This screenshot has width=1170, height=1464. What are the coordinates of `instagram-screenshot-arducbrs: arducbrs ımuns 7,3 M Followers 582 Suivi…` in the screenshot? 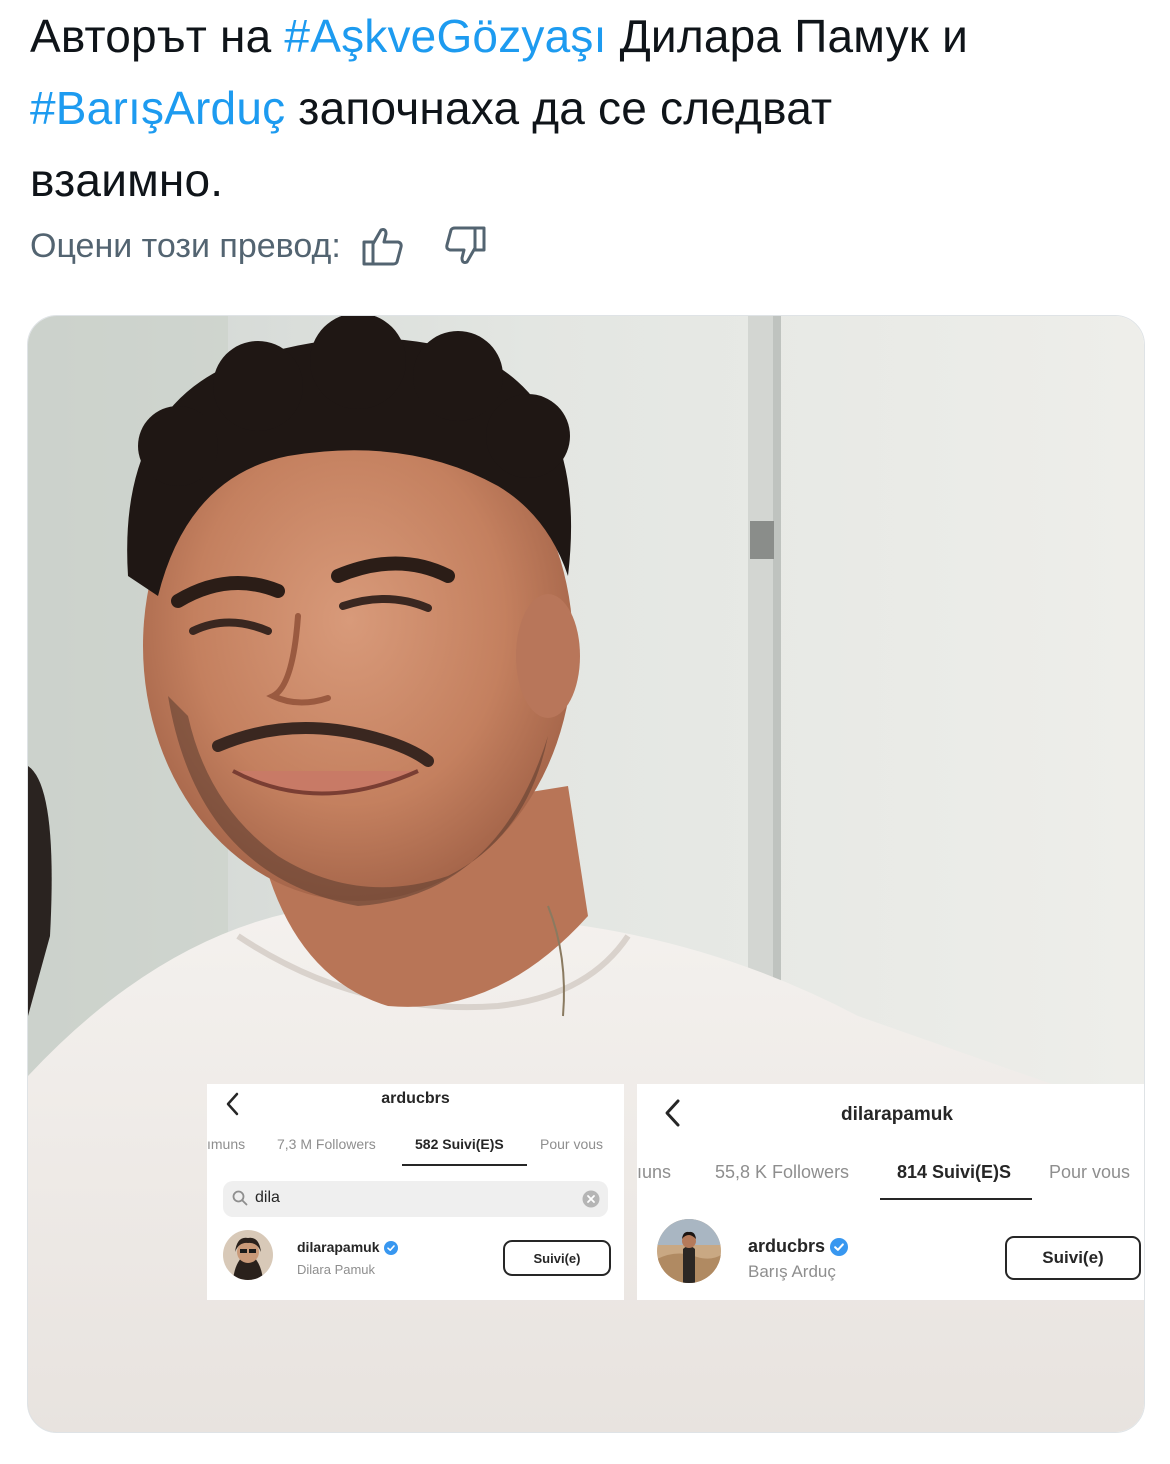 It's located at (415, 1192).